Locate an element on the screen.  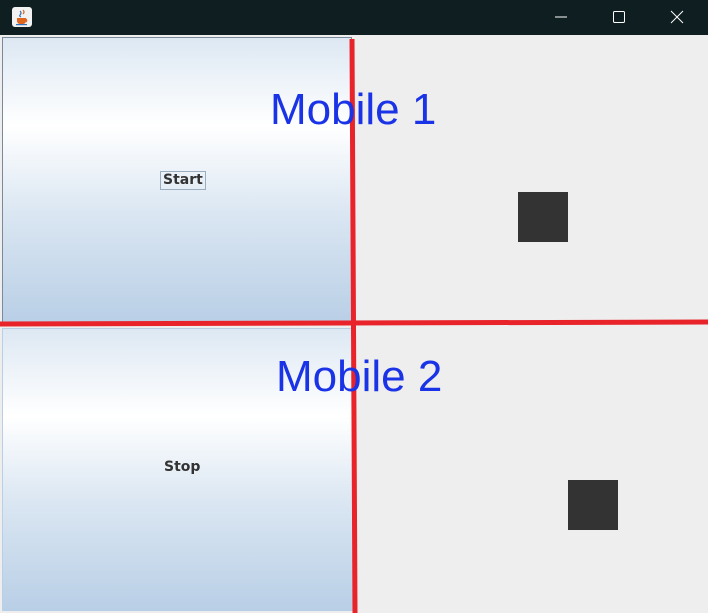
minimize-icon is located at coordinates (561, 17).